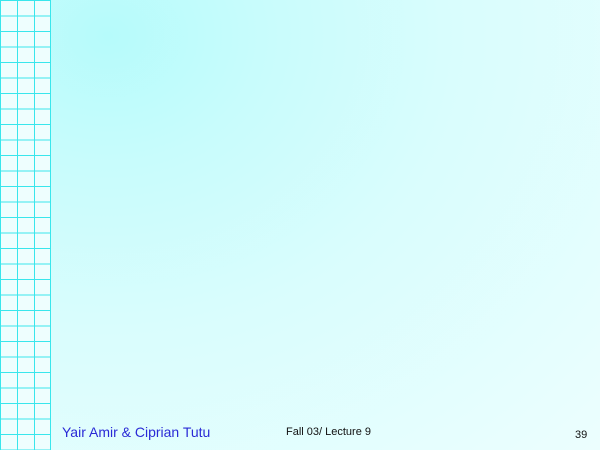 This screenshot has width=600, height=450. Describe the element at coordinates (25, 225) in the screenshot. I see `grid-decoration` at that location.